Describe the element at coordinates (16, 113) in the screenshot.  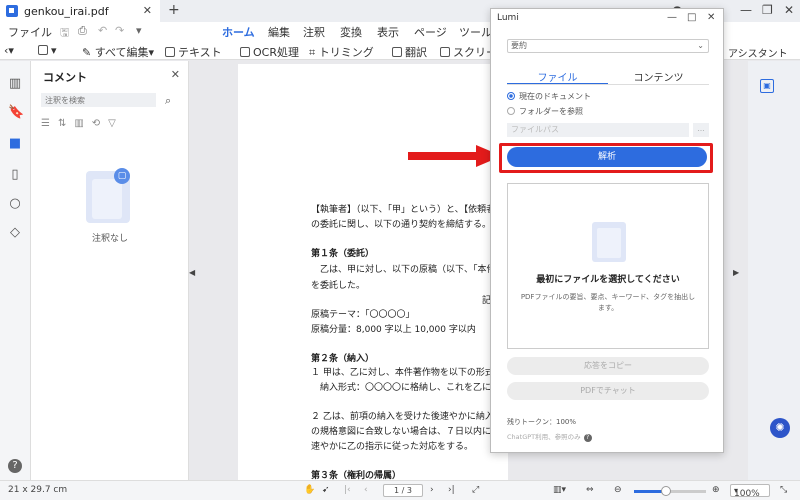
I see `bookmark-icon: 🔖` at that location.